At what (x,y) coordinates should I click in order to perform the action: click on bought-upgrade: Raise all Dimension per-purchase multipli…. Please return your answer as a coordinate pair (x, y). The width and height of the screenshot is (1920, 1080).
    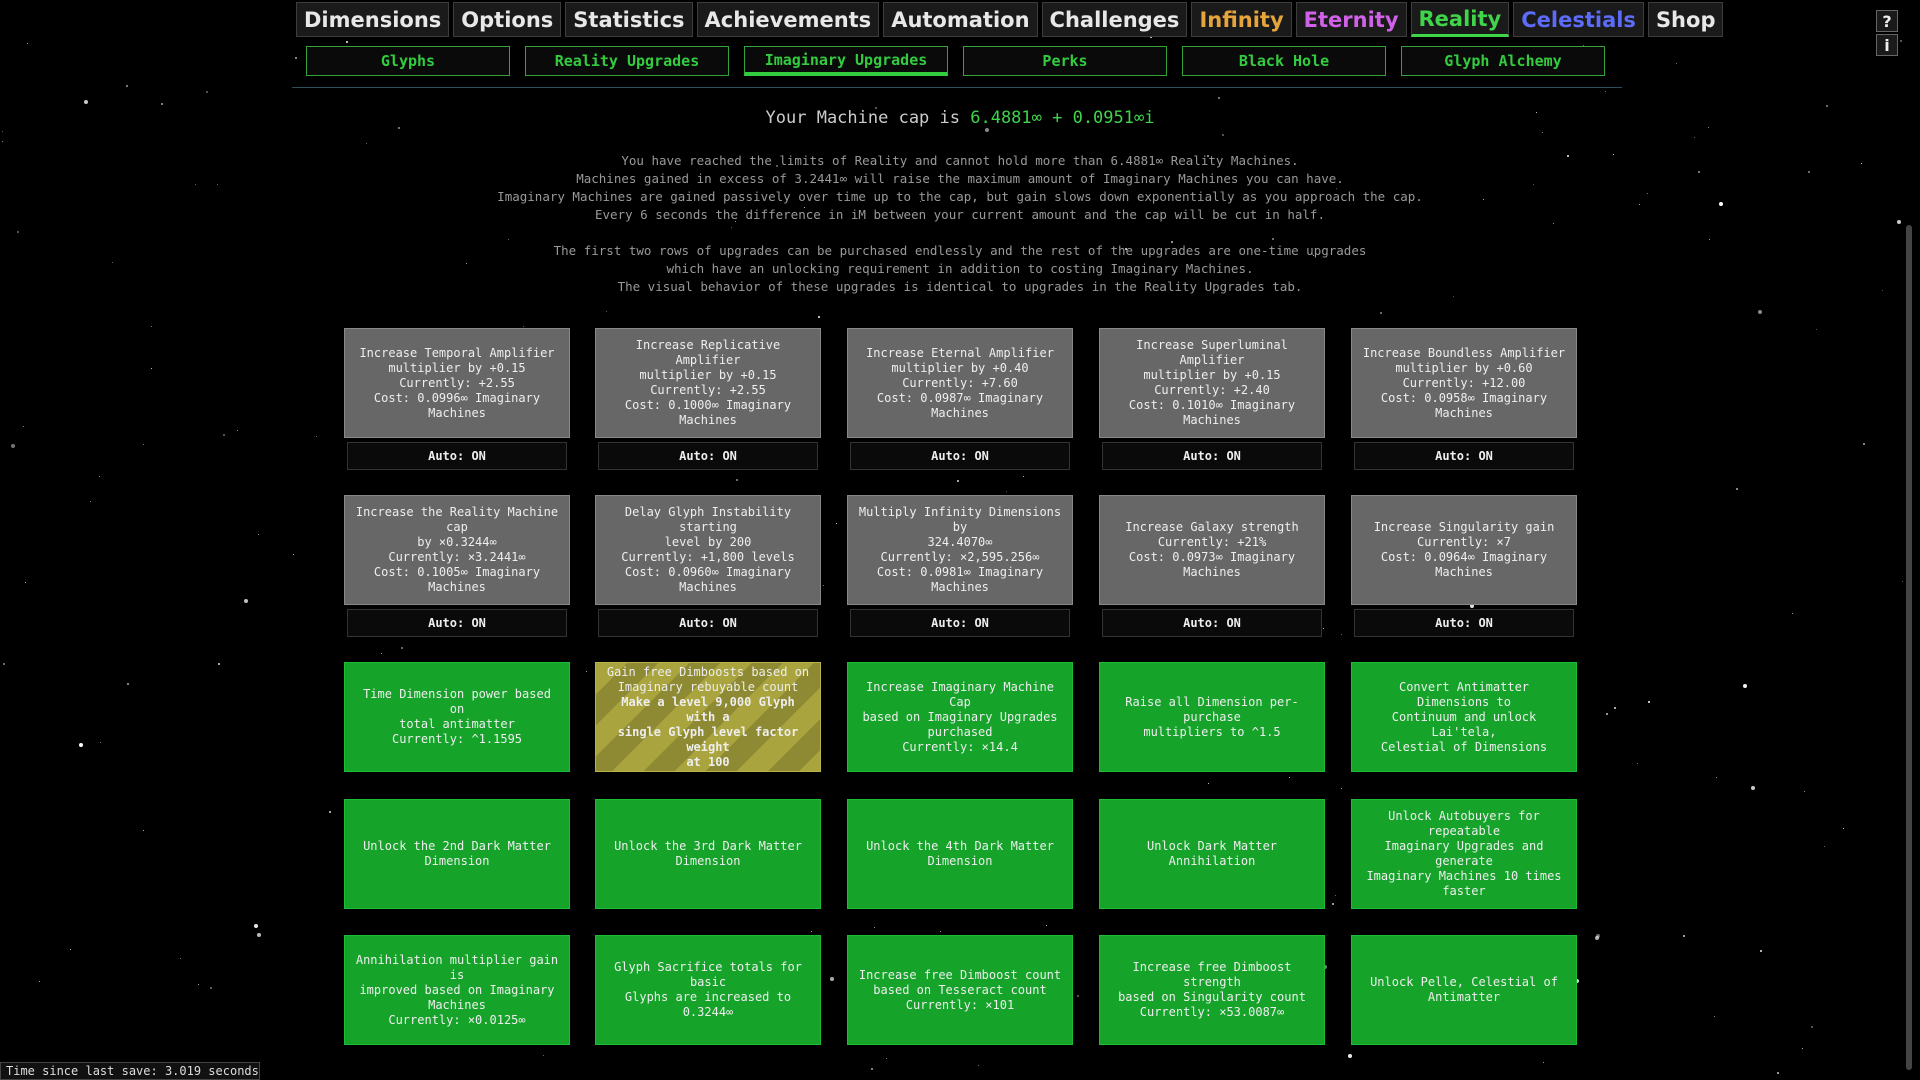
    Looking at the image, I should click on (1212, 717).